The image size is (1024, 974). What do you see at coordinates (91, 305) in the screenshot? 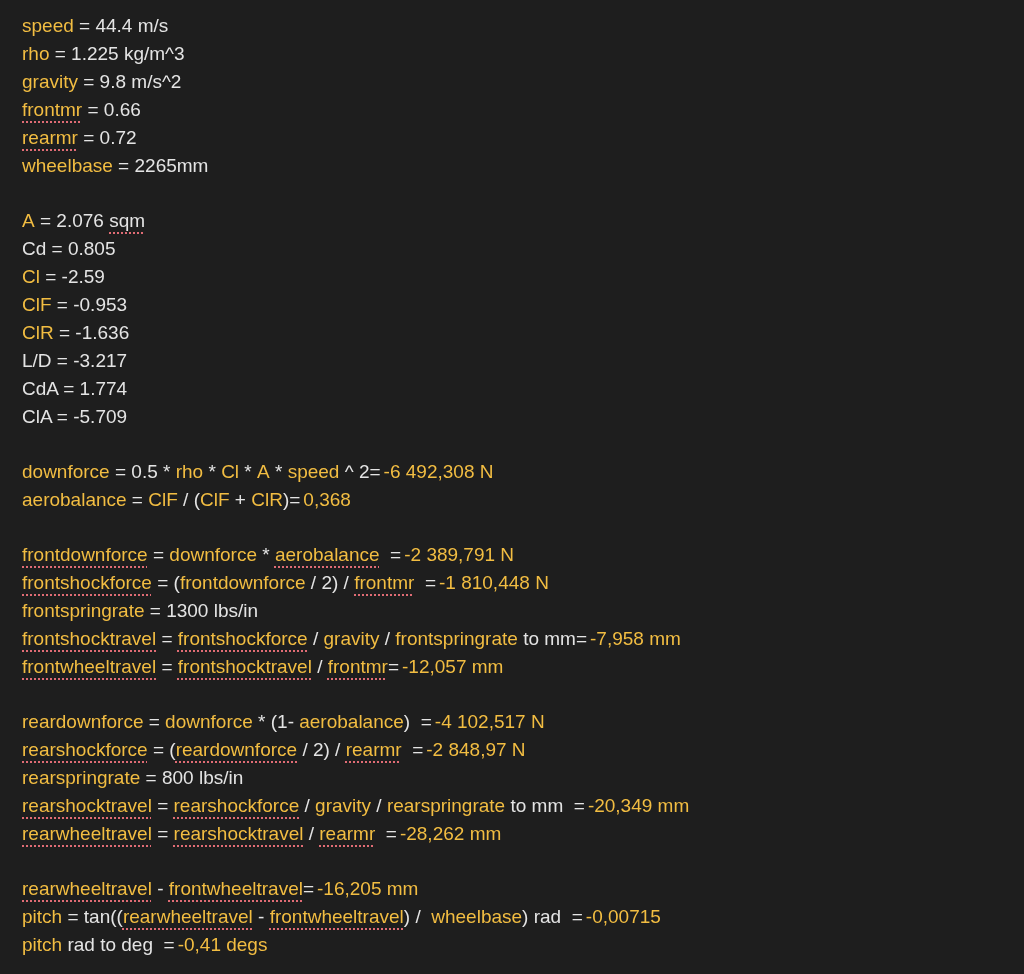
I see `expression-text: = -0.953` at bounding box center [91, 305].